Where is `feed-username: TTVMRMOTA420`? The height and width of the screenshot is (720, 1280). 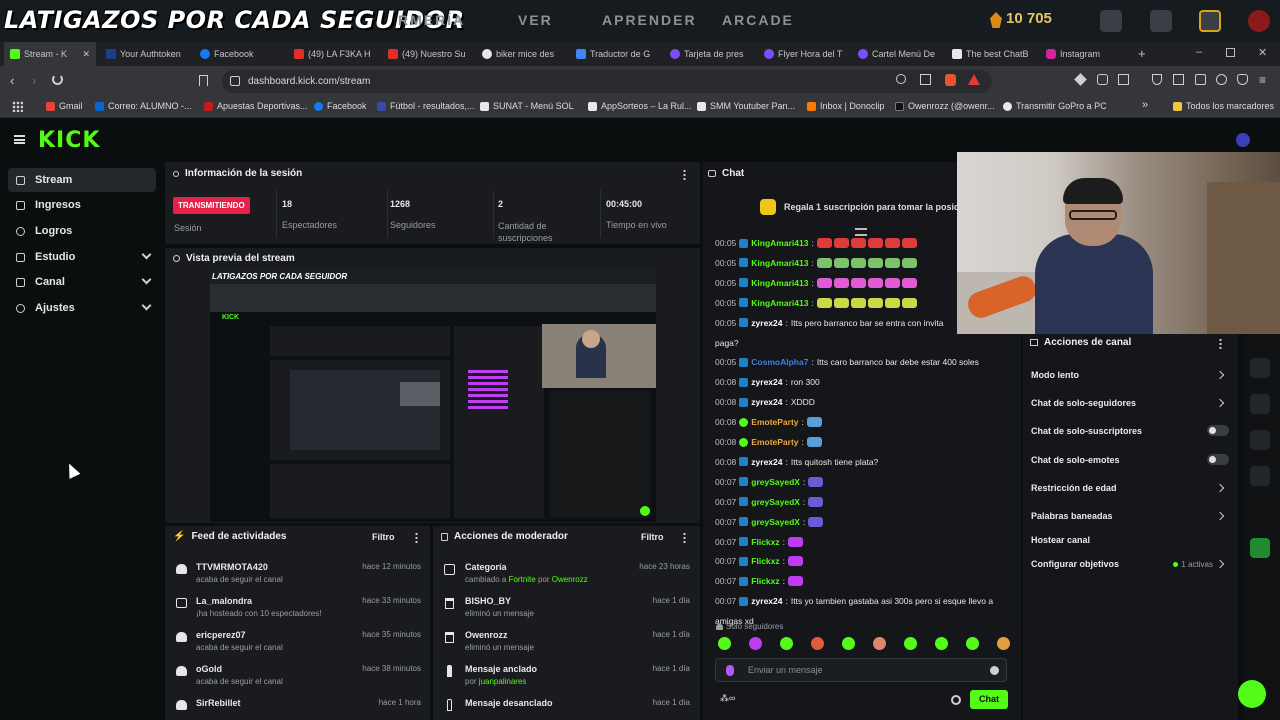 feed-username: TTVMRMOTA420 is located at coordinates (232, 567).